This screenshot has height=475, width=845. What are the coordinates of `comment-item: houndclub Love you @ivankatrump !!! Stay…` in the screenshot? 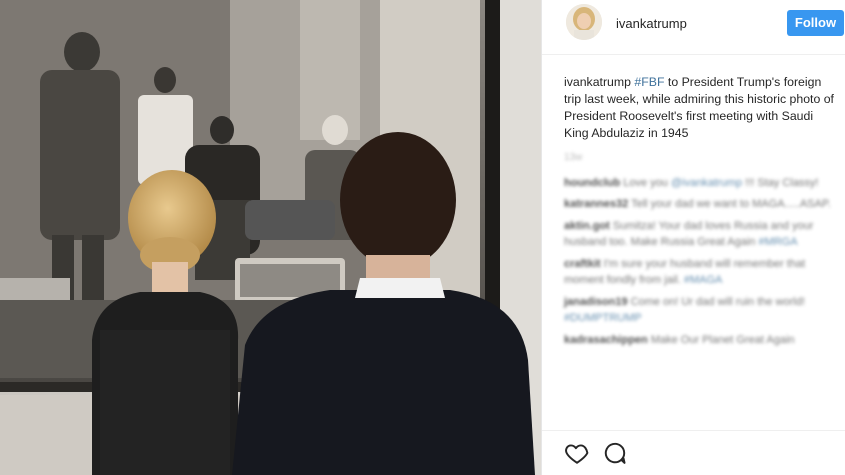 It's located at (699, 183).